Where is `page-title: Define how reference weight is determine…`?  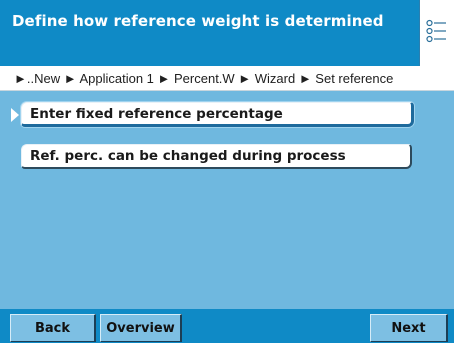
page-title: Define how reference weight is determine… is located at coordinates (198, 21).